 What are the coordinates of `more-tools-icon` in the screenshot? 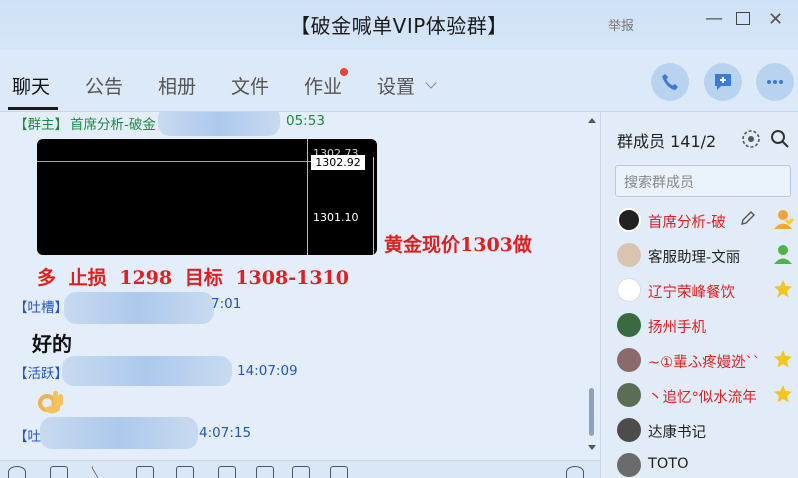 It's located at (339, 472).